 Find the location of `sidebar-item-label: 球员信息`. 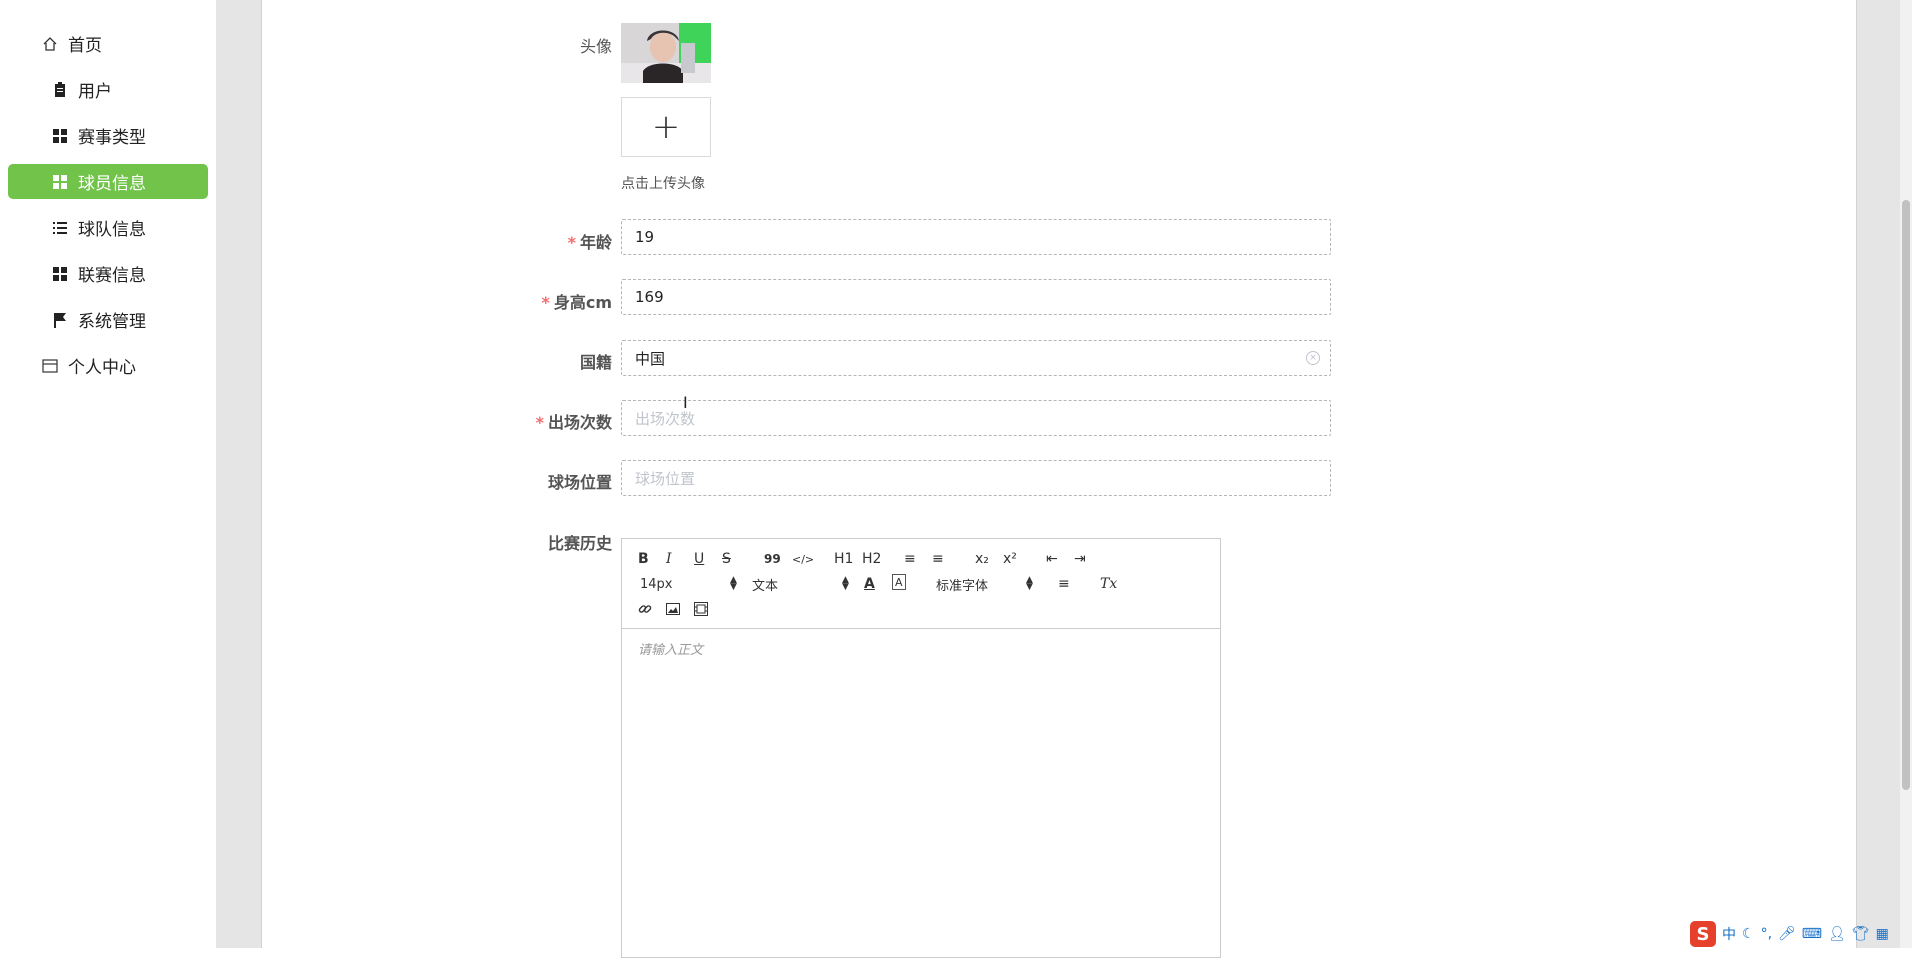

sidebar-item-label: 球员信息 is located at coordinates (112, 184).